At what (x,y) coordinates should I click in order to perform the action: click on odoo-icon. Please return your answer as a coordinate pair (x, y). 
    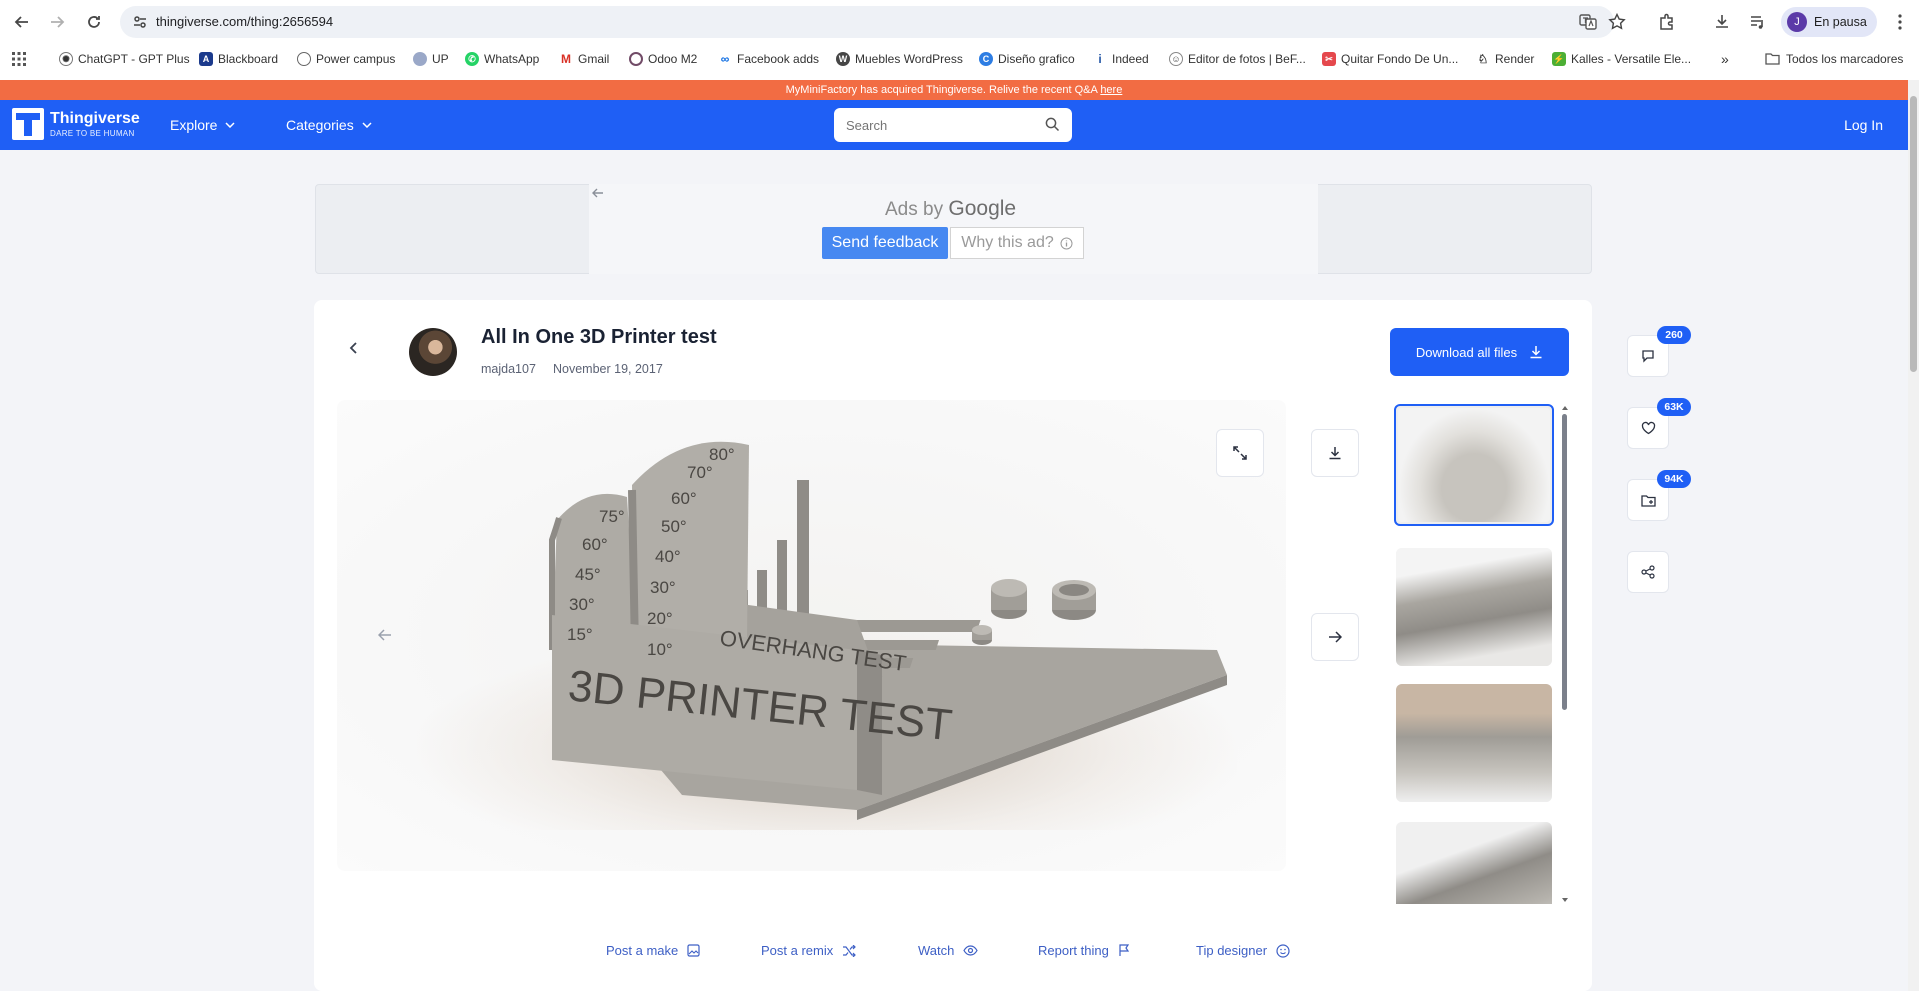
    Looking at the image, I should click on (636, 59).